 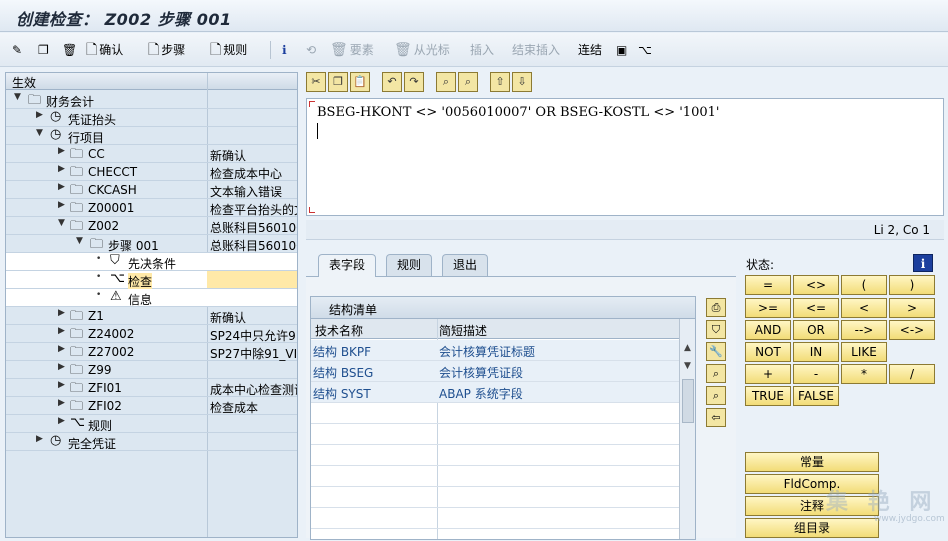 I want to click on filter-icon: ⛉, so click(x=716, y=329).